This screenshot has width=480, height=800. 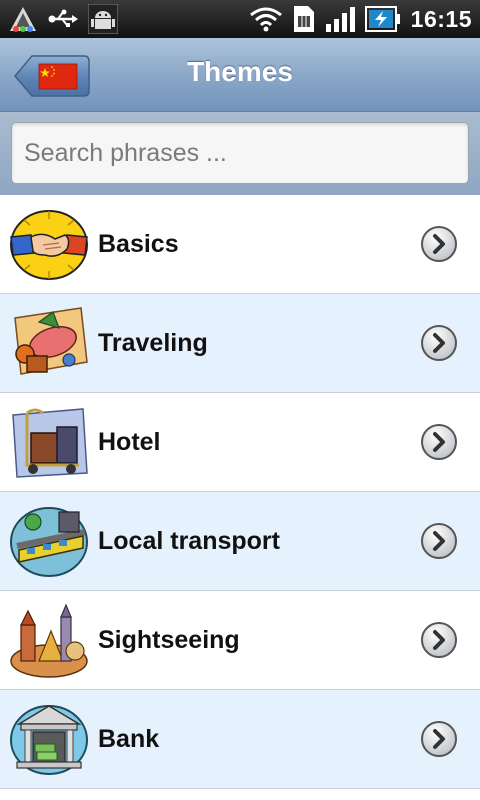 What do you see at coordinates (138, 244) in the screenshot?
I see `list-item-label: Basics` at bounding box center [138, 244].